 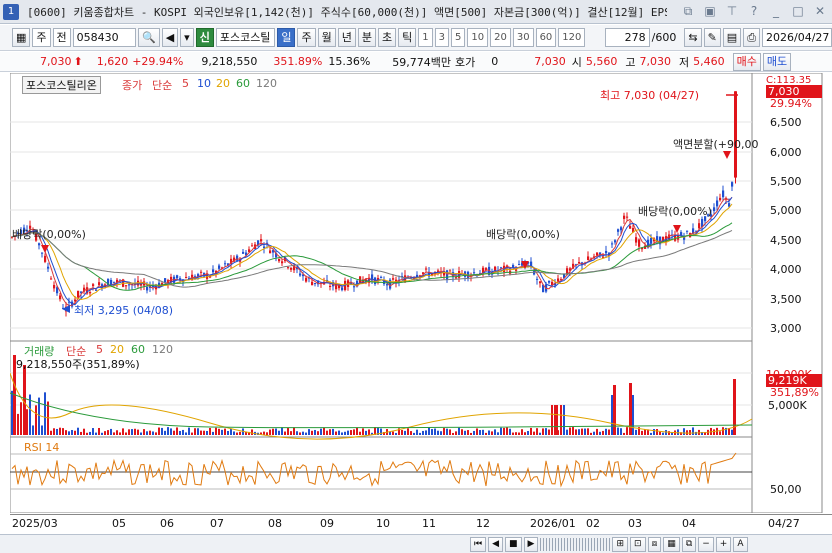 I want to click on period-day: 일, so click(x=286, y=37).